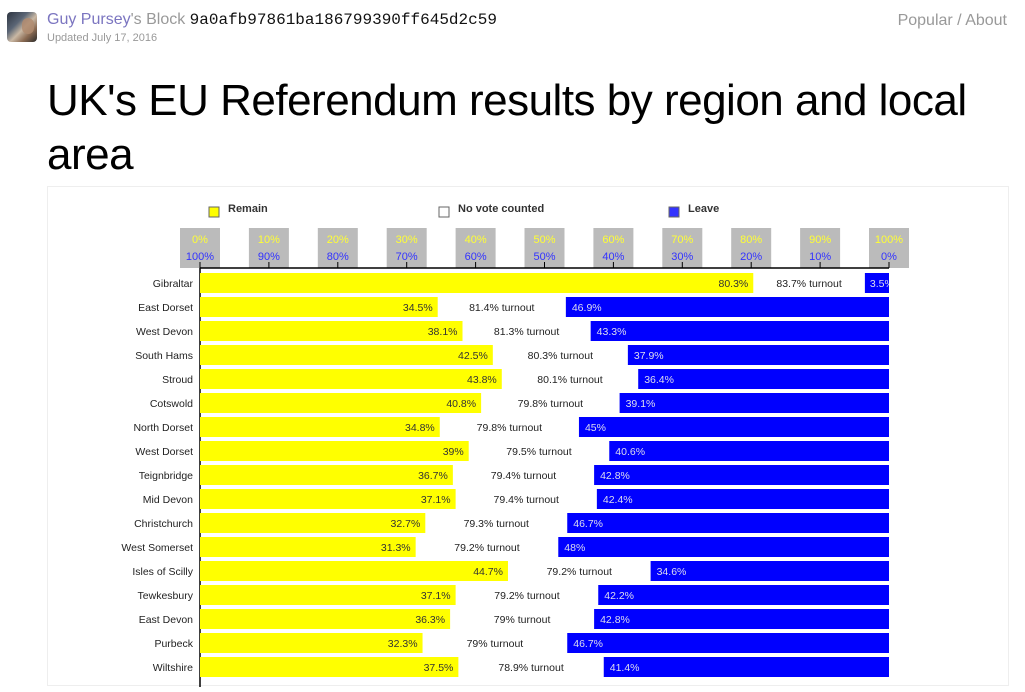 The image size is (1025, 692). I want to click on category-label: Christchurch, so click(163, 524).